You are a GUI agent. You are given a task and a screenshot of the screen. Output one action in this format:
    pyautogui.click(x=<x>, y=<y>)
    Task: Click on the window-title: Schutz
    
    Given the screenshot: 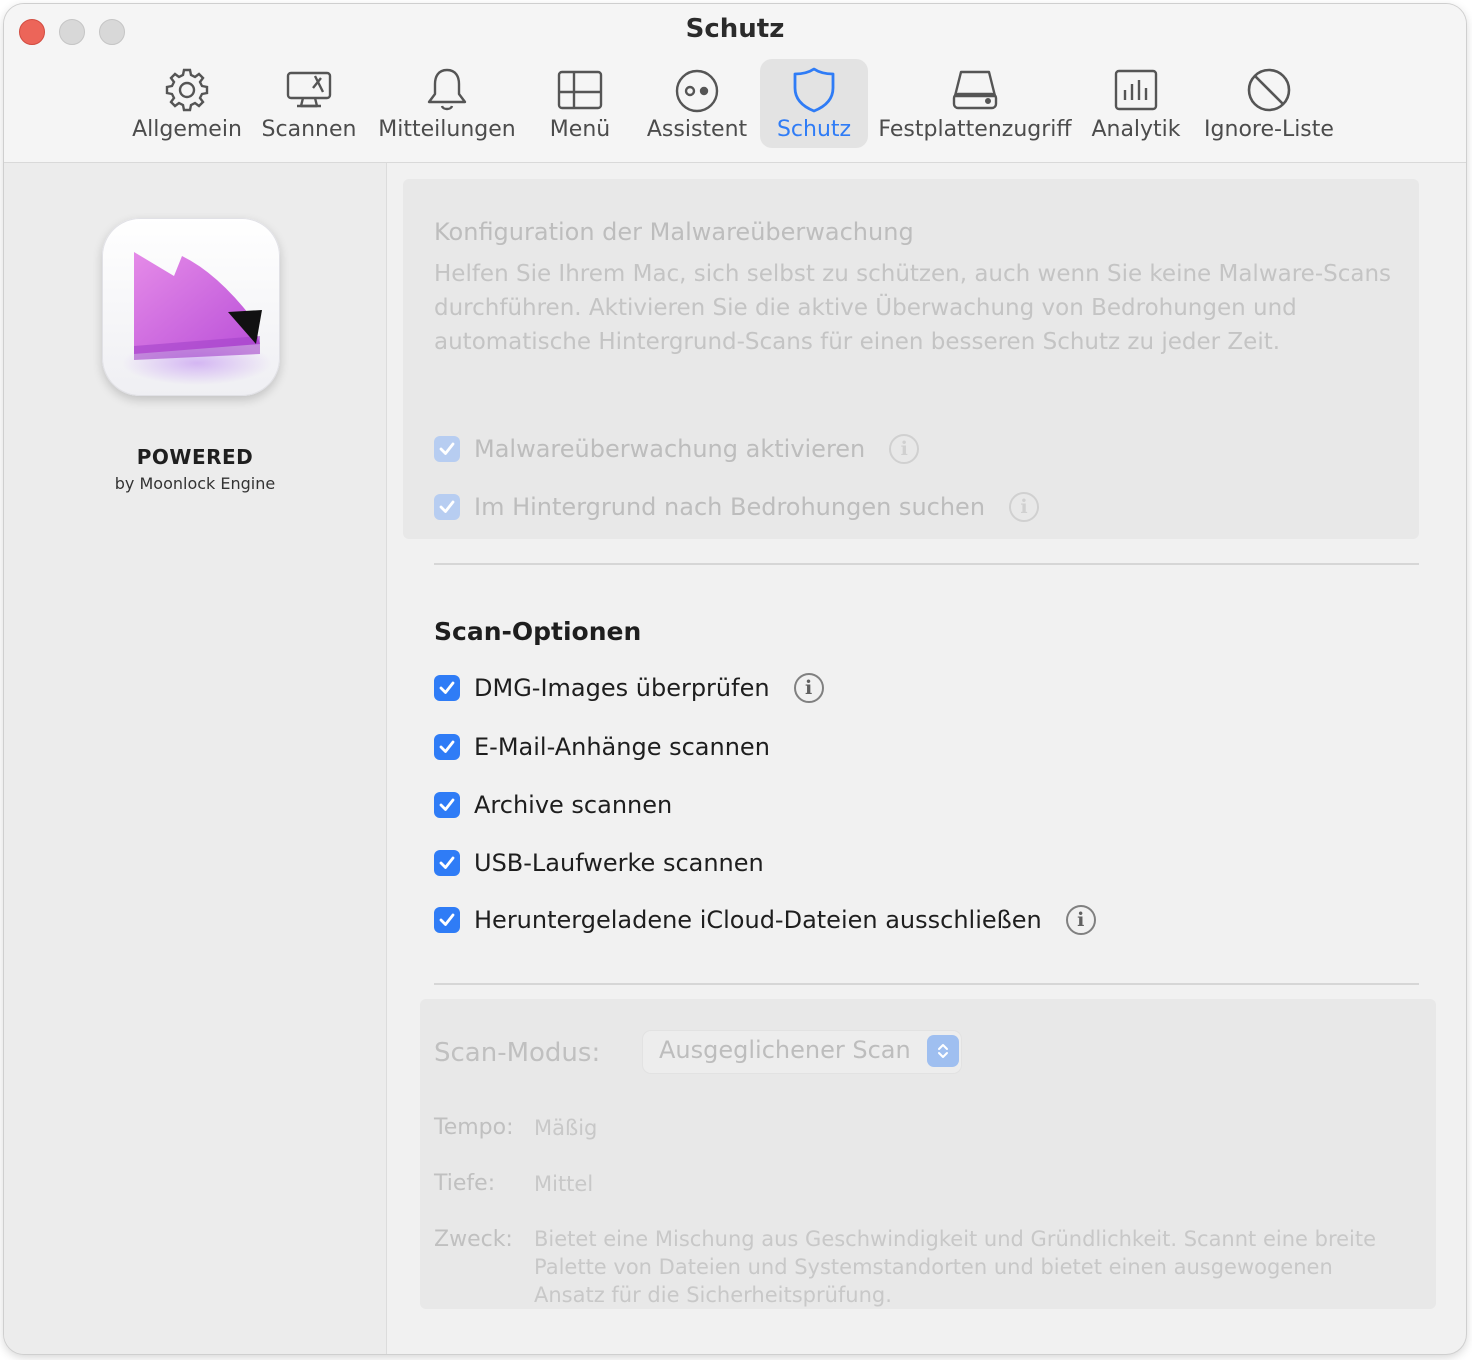 What is the action you would take?
    pyautogui.click(x=735, y=29)
    